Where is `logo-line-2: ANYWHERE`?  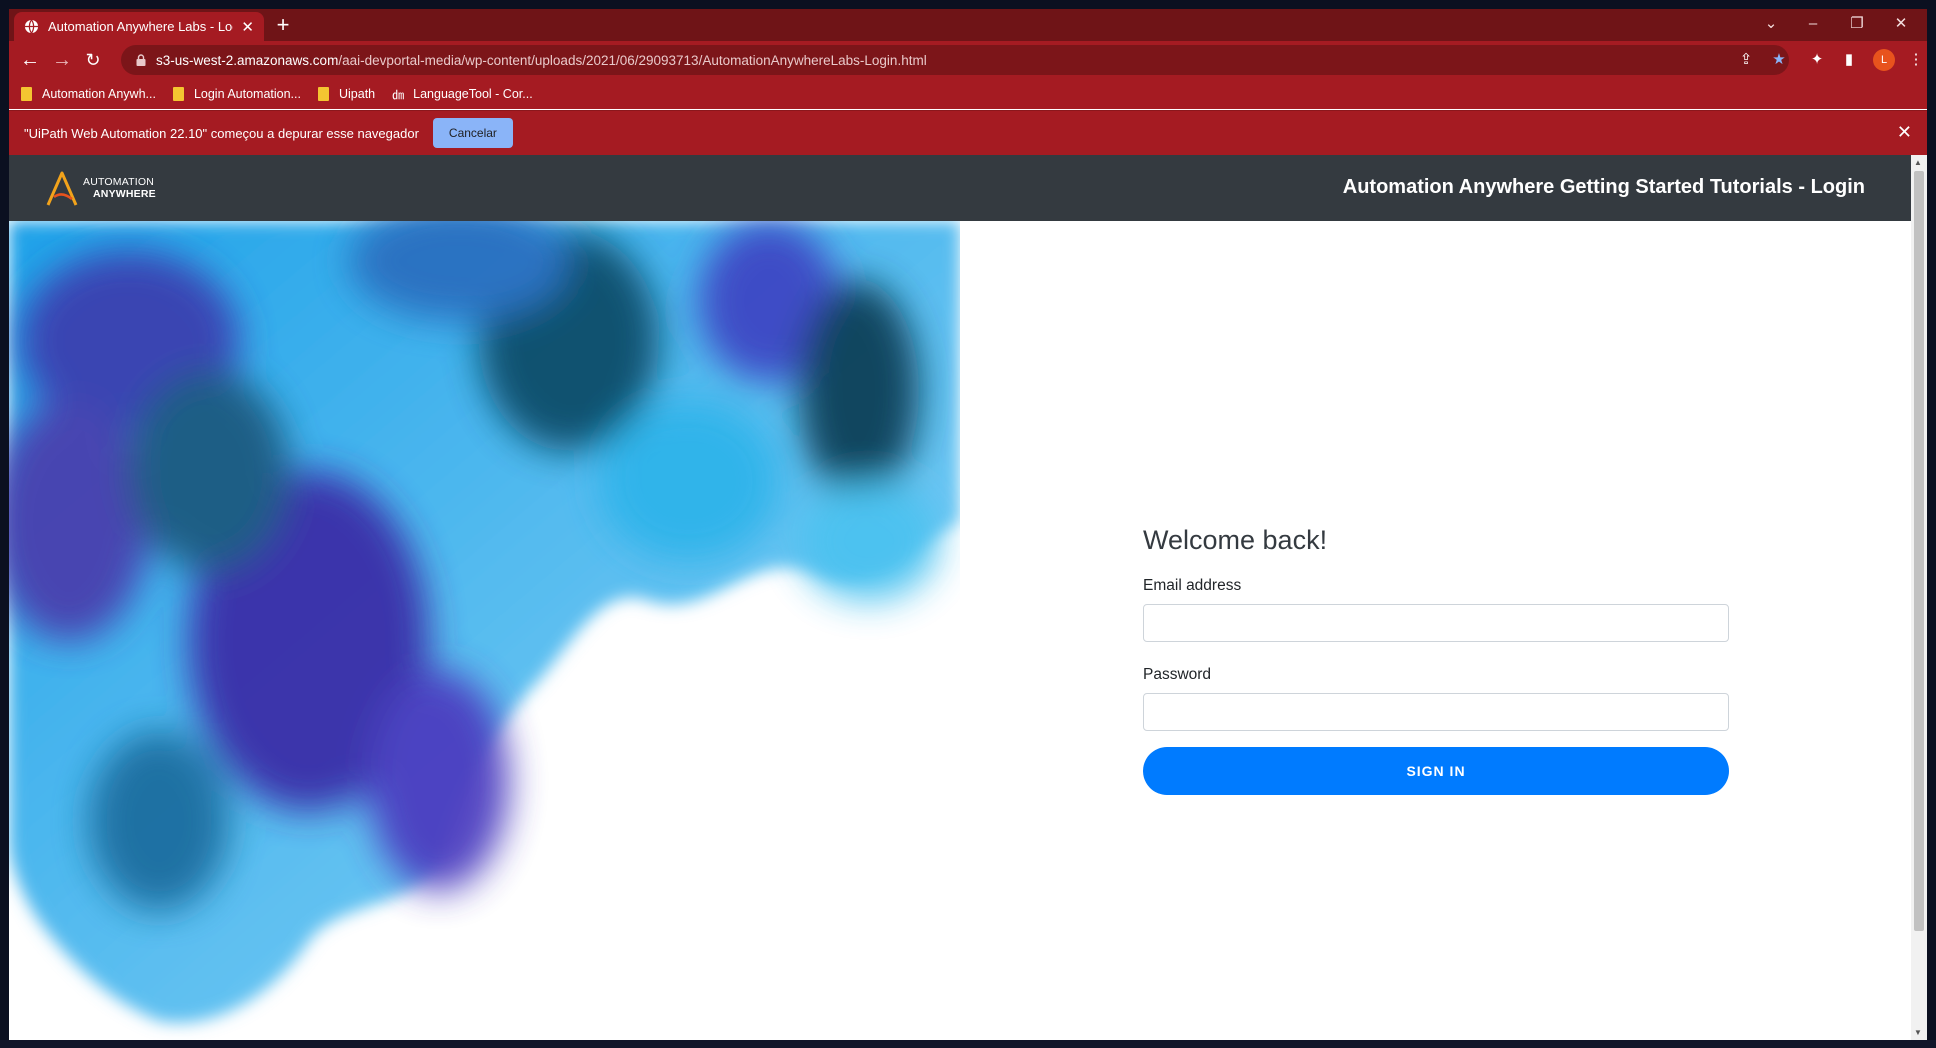
logo-line-2: ANYWHERE is located at coordinates (124, 194).